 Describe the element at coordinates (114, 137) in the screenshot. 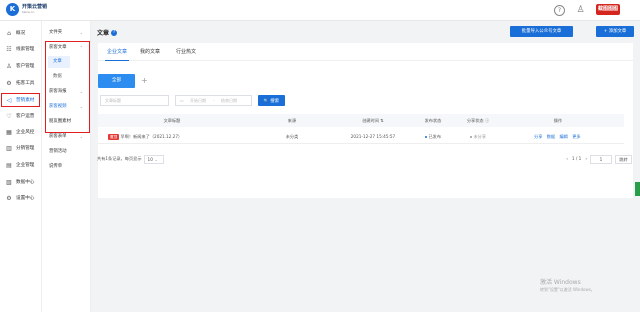

I see `pinned-badge: 置顶` at that location.